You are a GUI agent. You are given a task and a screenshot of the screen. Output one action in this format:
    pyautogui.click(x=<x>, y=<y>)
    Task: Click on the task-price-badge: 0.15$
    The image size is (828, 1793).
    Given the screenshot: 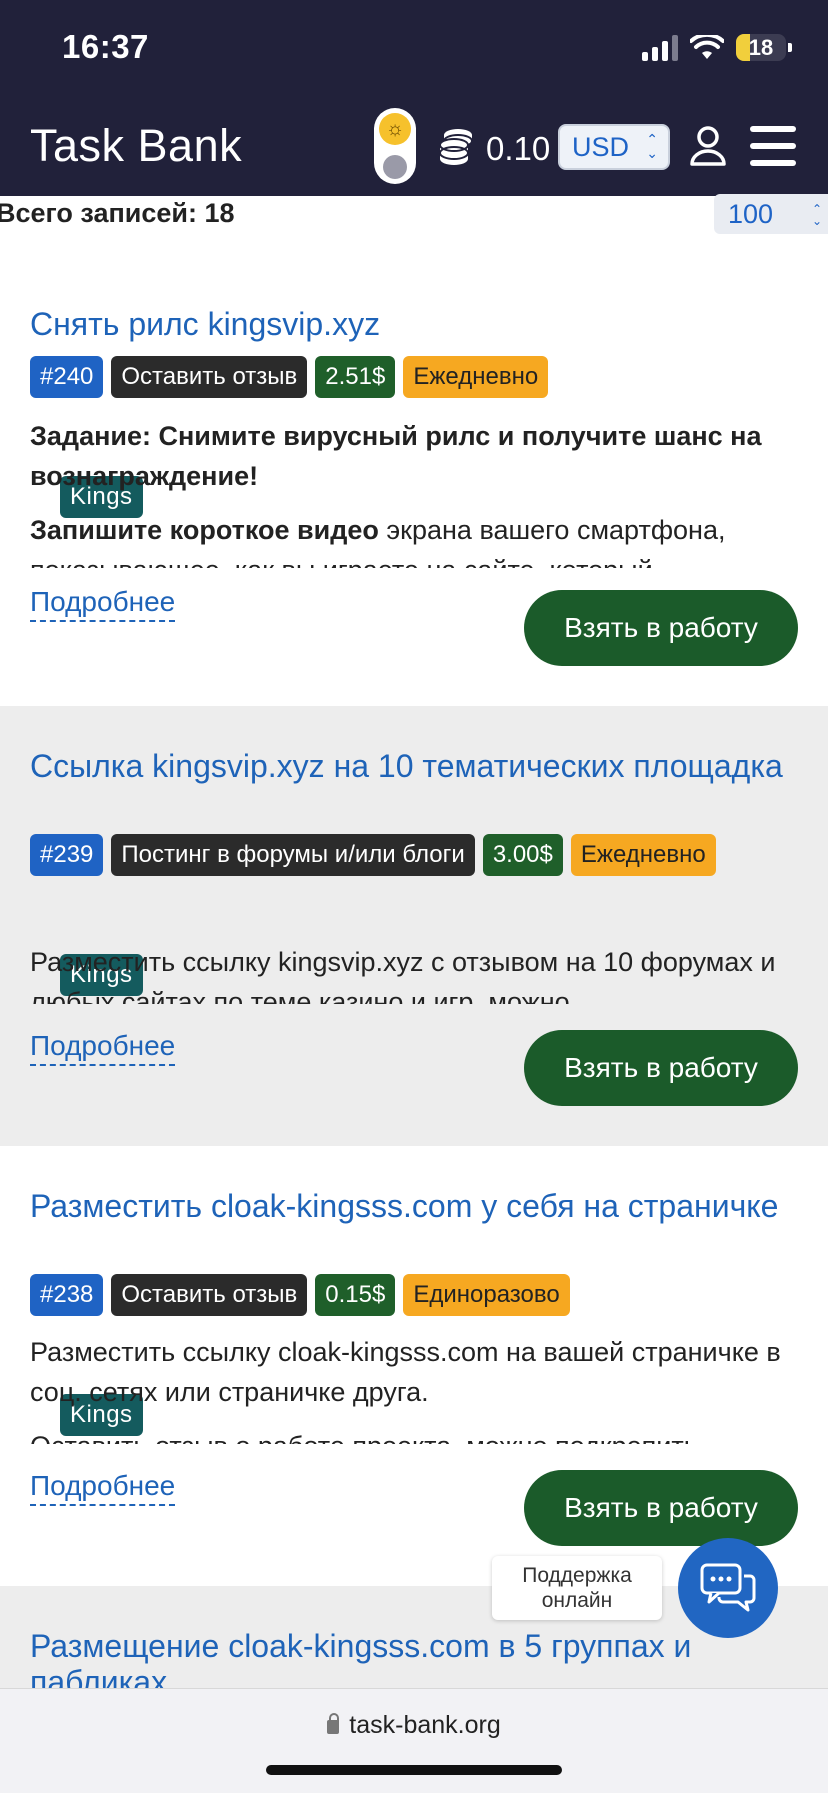 What is the action you would take?
    pyautogui.click(x=355, y=1295)
    